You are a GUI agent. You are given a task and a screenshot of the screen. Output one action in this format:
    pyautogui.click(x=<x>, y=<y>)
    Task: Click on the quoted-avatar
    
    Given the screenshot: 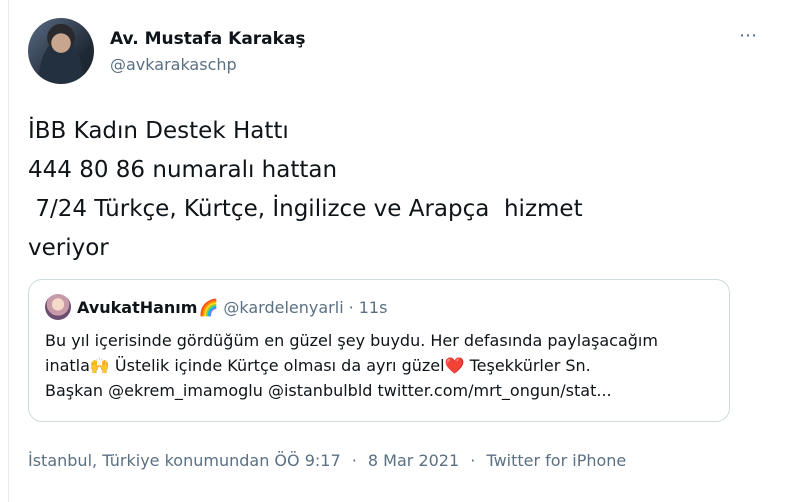 What is the action you would take?
    pyautogui.click(x=58, y=307)
    